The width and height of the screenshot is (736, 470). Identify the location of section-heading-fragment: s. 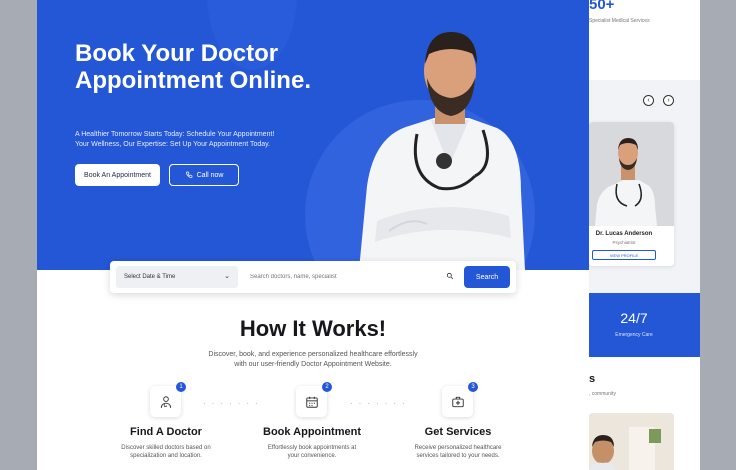
(592, 379).